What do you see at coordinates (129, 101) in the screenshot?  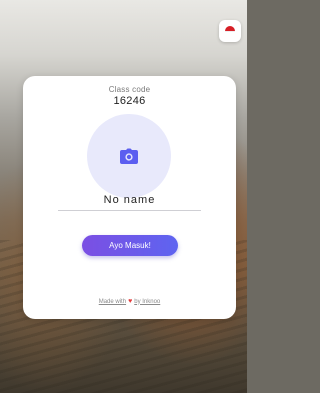 I see `class-code-value: 16246` at bounding box center [129, 101].